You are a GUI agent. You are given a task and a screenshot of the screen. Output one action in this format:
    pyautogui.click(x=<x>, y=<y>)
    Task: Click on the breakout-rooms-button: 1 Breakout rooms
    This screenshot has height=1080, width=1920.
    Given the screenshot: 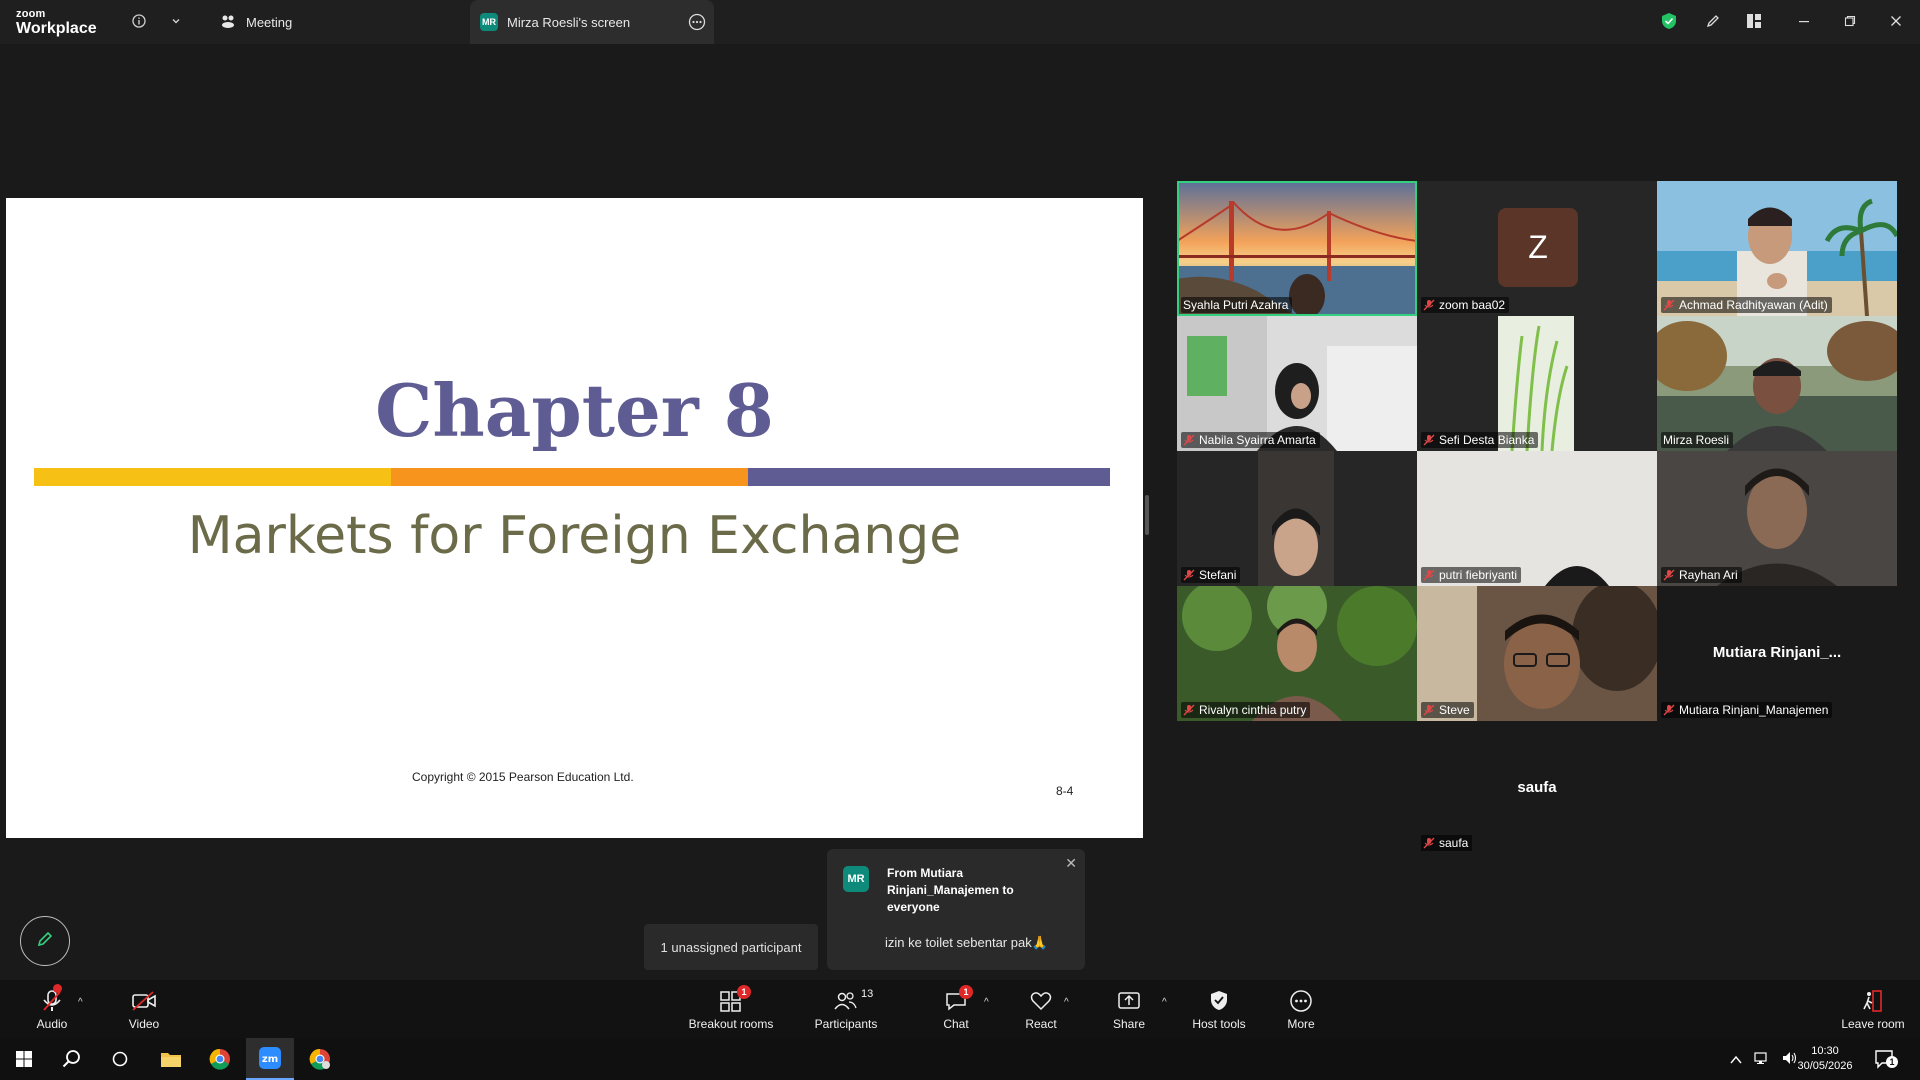 What is the action you would take?
    pyautogui.click(x=731, y=1009)
    